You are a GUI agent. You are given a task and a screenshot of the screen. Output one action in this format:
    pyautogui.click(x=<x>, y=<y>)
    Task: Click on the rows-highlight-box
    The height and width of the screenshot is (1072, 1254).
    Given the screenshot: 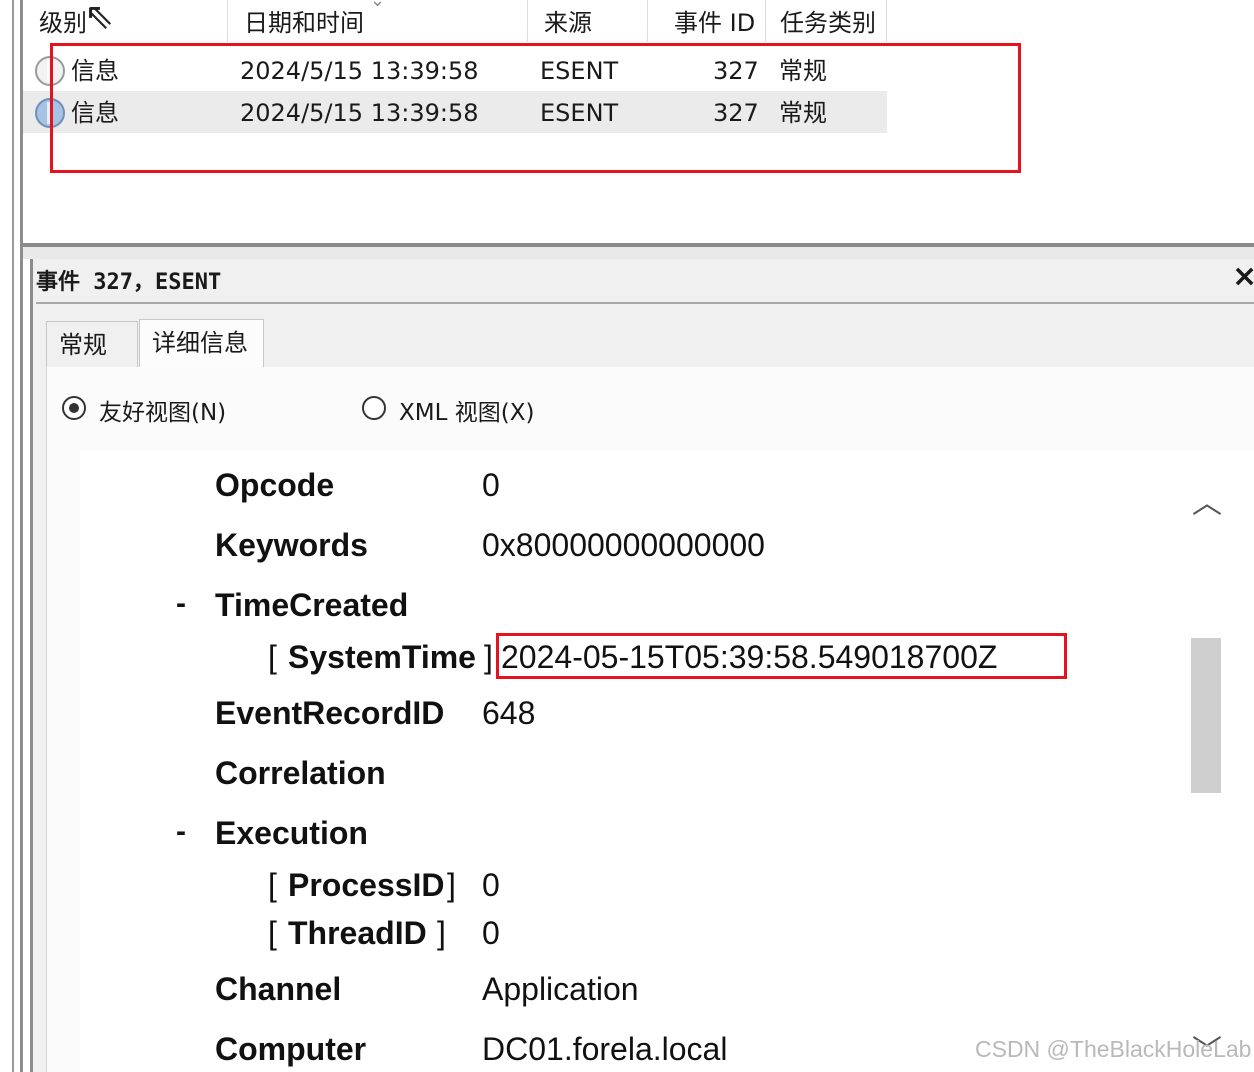 What is the action you would take?
    pyautogui.click(x=535, y=108)
    